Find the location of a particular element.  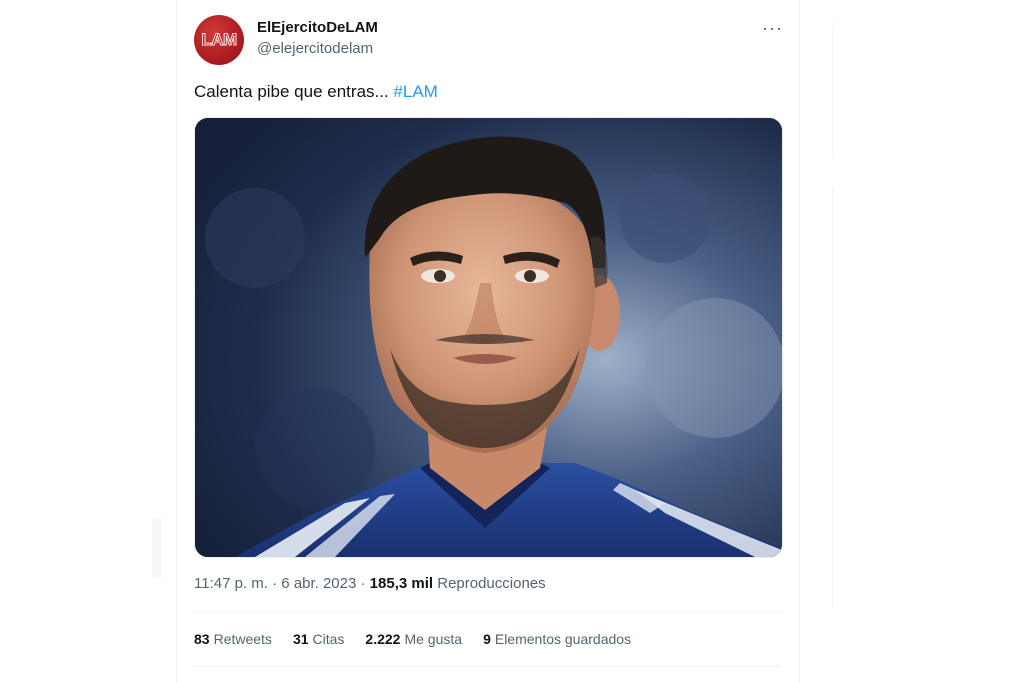

tweet-text: Calenta pibe que entras... #LAM is located at coordinates (316, 92).